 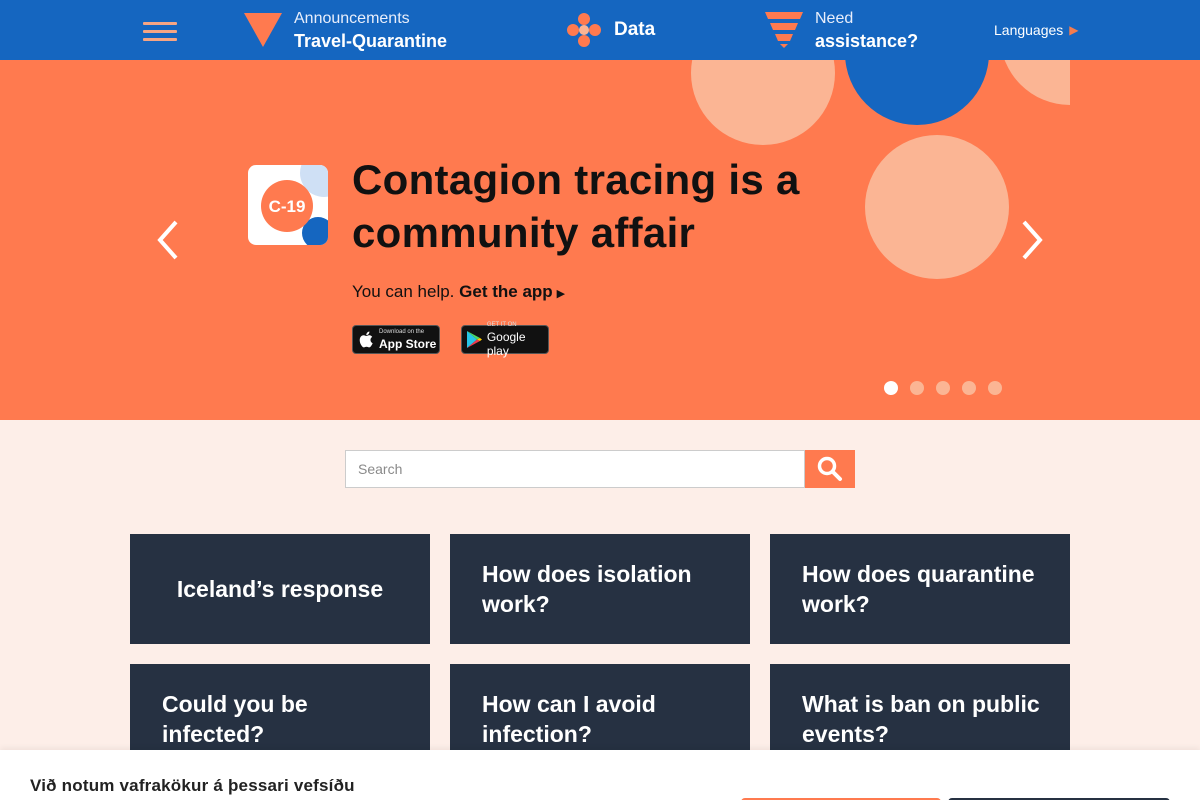 I want to click on travel-quarantine-label: Travel-Quarantine, so click(x=371, y=41).